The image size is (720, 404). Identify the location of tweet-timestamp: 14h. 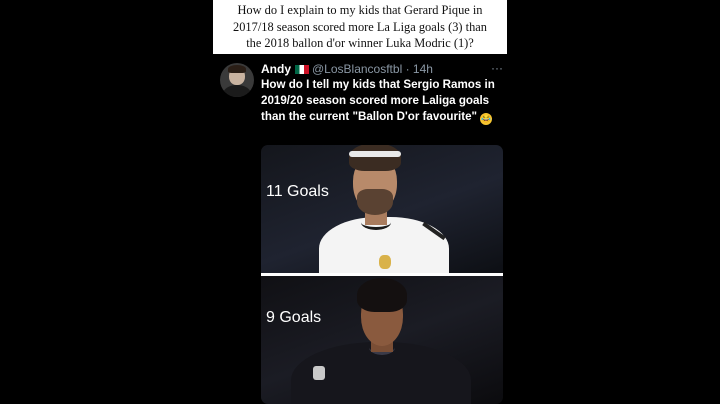
(423, 69).